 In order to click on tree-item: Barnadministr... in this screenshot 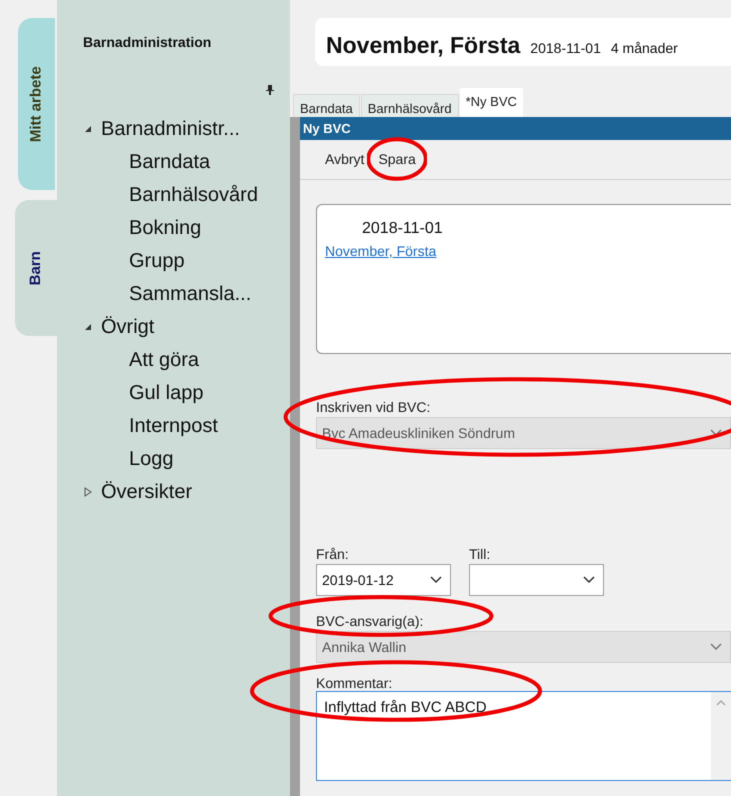, I will do `click(170, 129)`.